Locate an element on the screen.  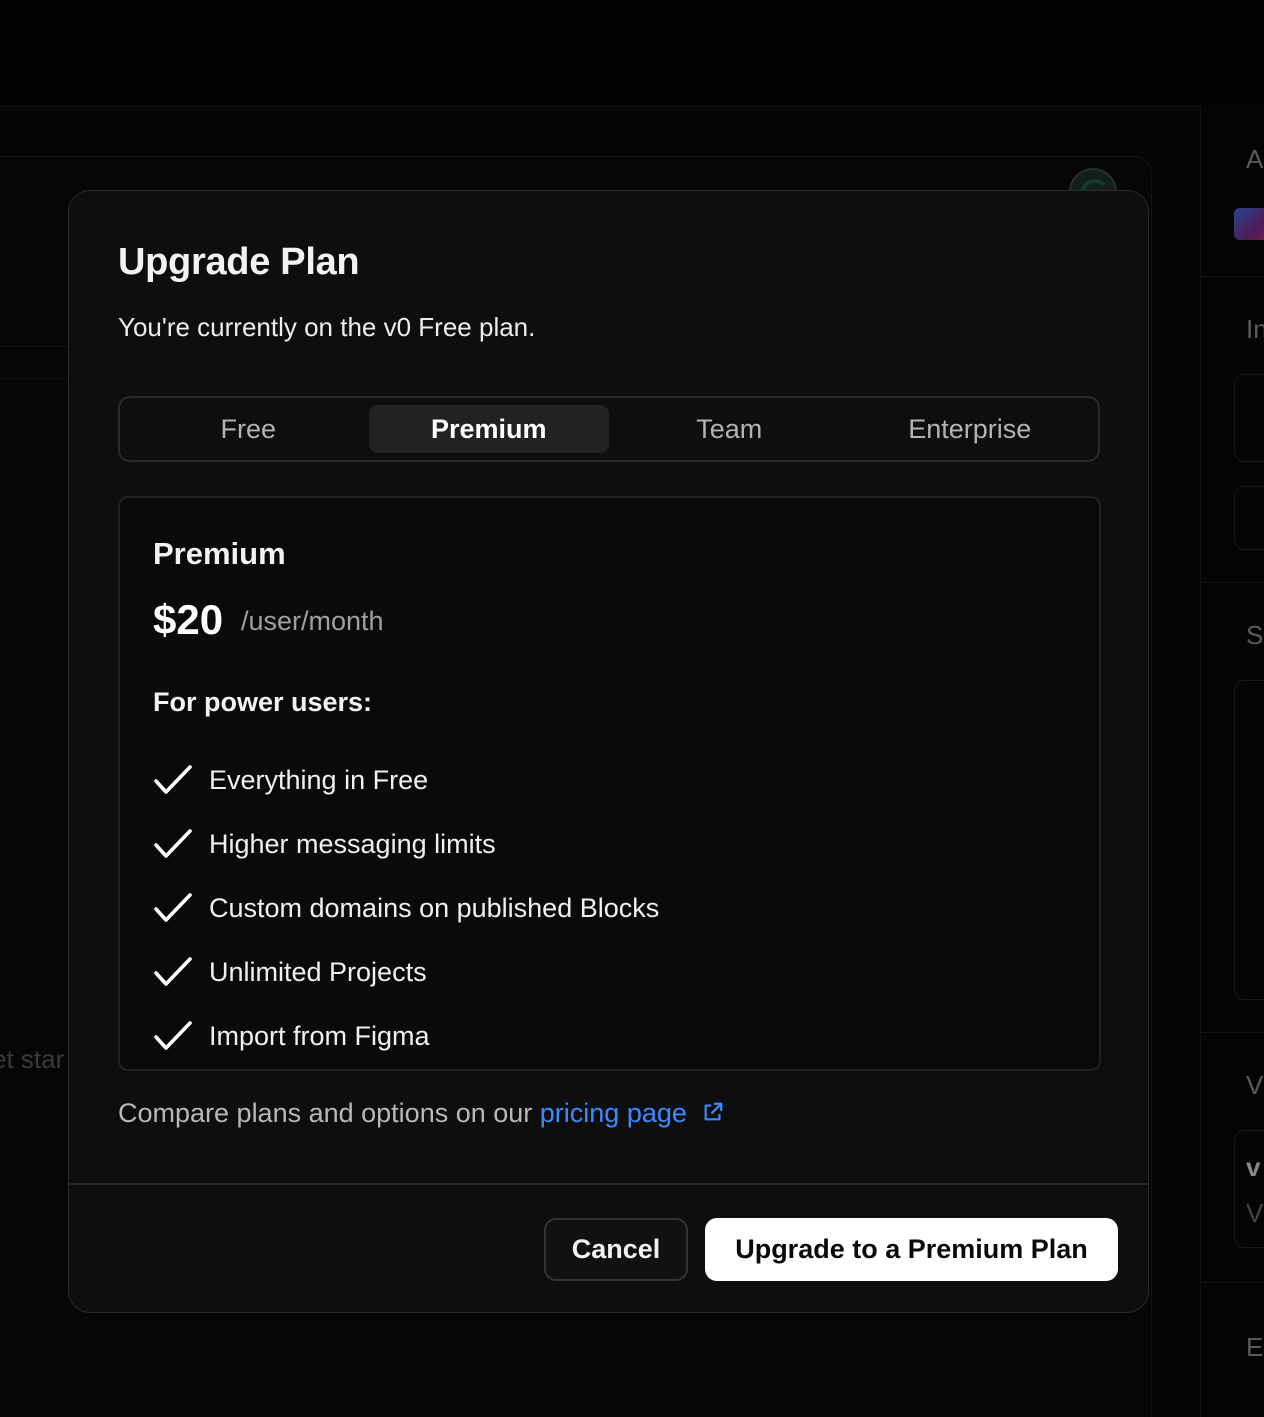
dialog-title: Upgrade Plan is located at coordinates (239, 262).